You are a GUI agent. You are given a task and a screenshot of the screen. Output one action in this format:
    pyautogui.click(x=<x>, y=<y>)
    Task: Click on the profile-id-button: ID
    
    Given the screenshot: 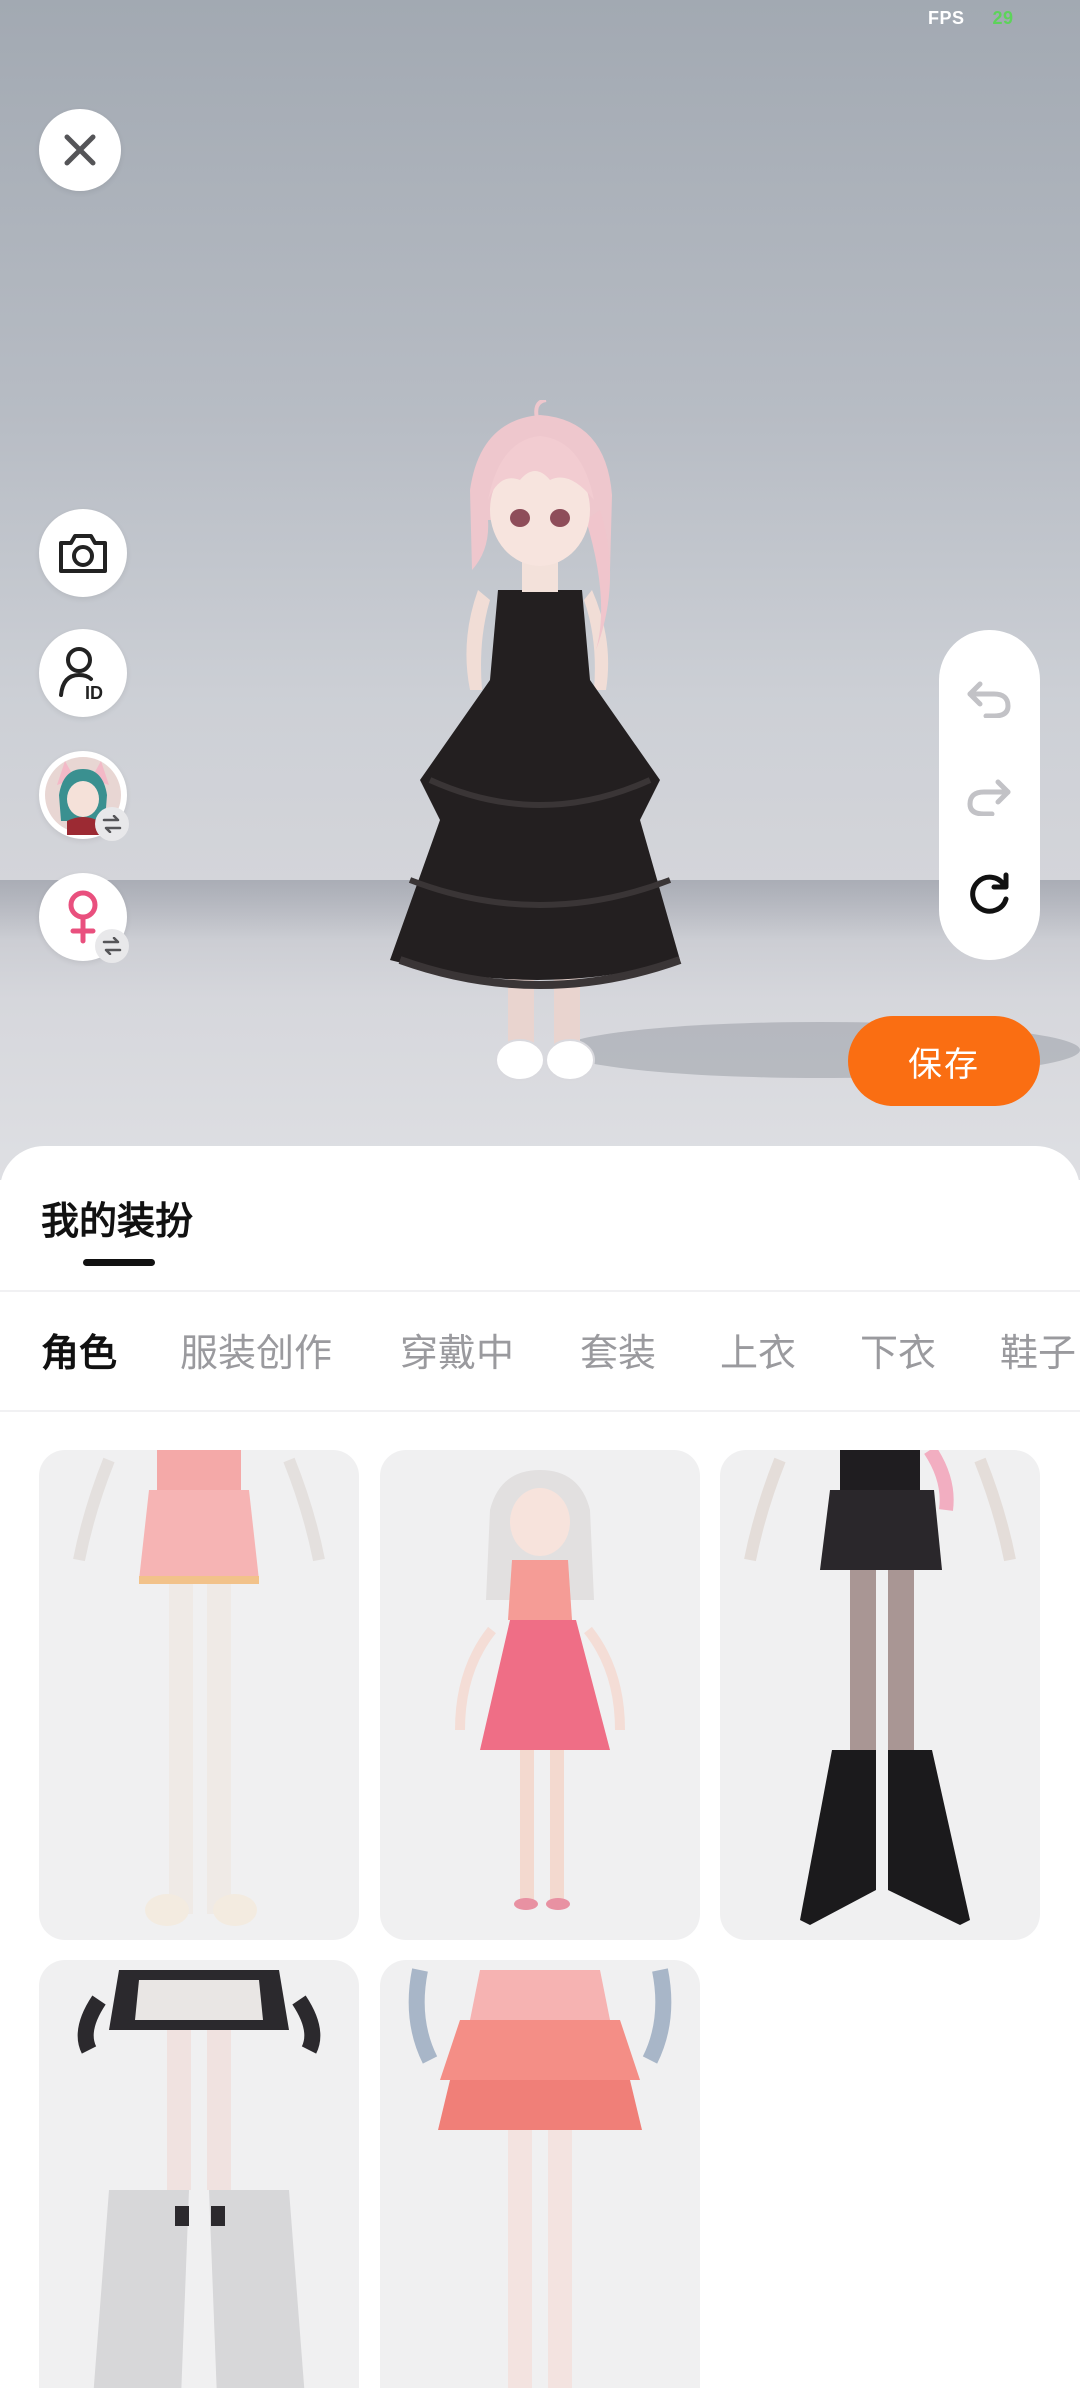 What is the action you would take?
    pyautogui.click(x=83, y=673)
    